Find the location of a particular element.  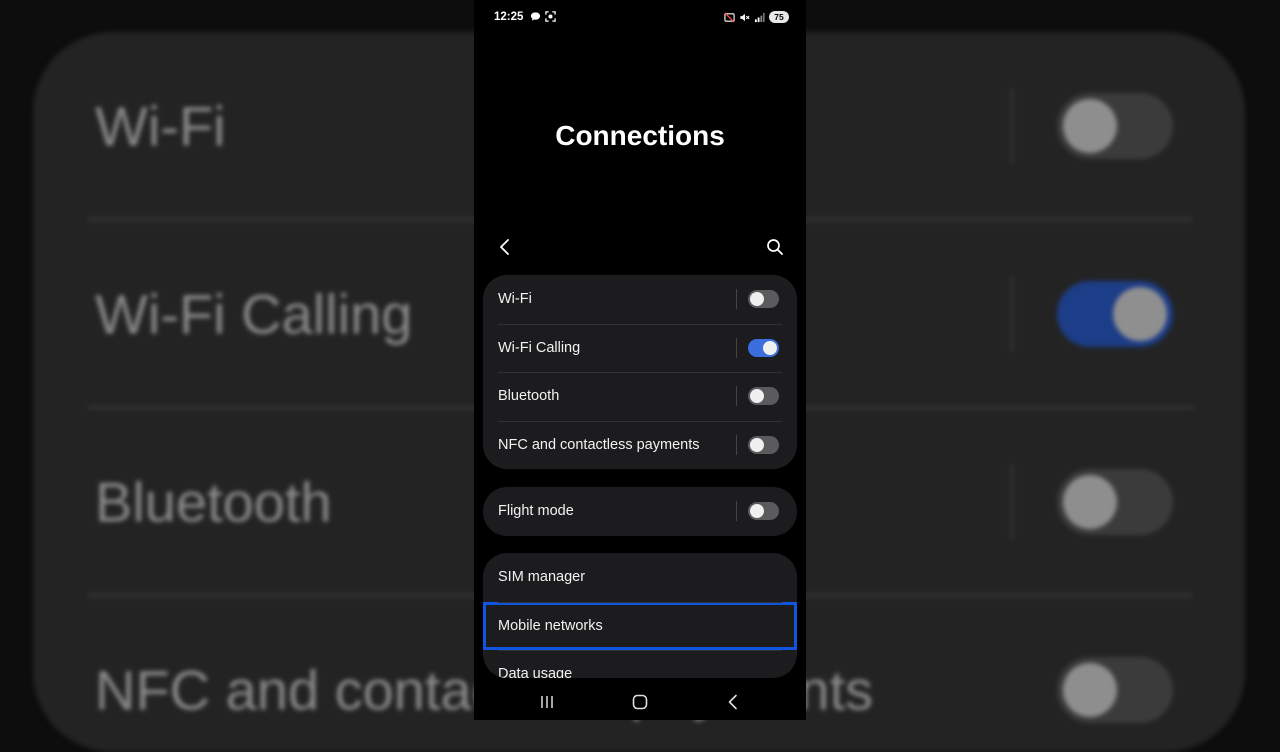

settings-group-flight: Flight mode is located at coordinates (640, 511).